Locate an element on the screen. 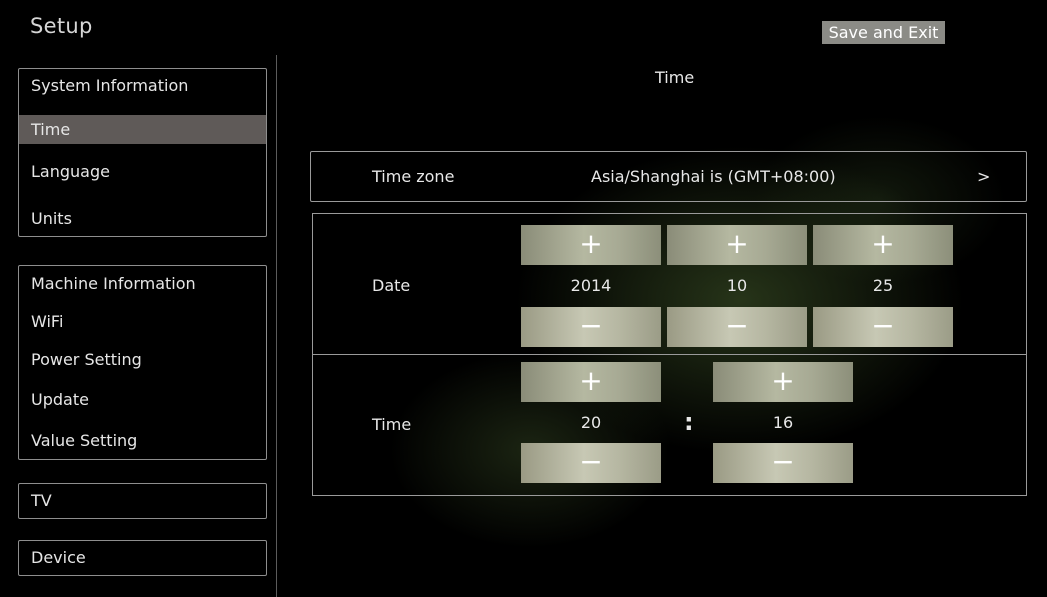 The image size is (1047, 597). sidebar-item-device: Device is located at coordinates (142, 557).